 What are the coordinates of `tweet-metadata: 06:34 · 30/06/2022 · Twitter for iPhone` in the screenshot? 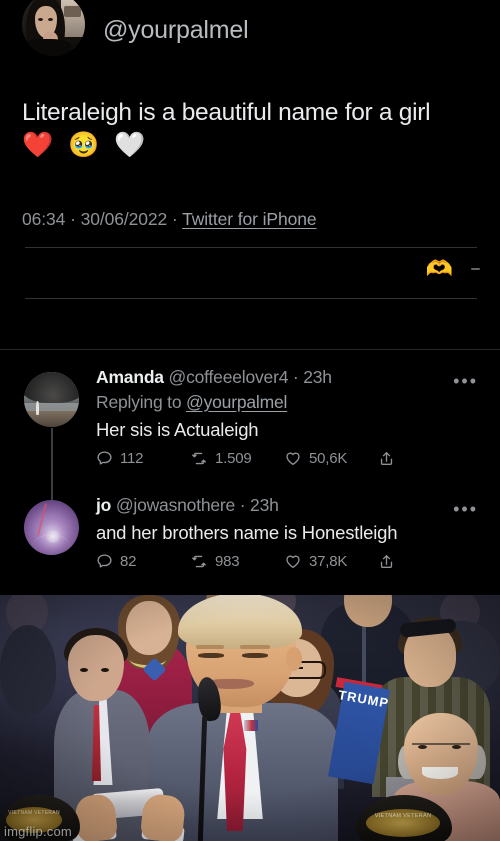 It's located at (169, 219).